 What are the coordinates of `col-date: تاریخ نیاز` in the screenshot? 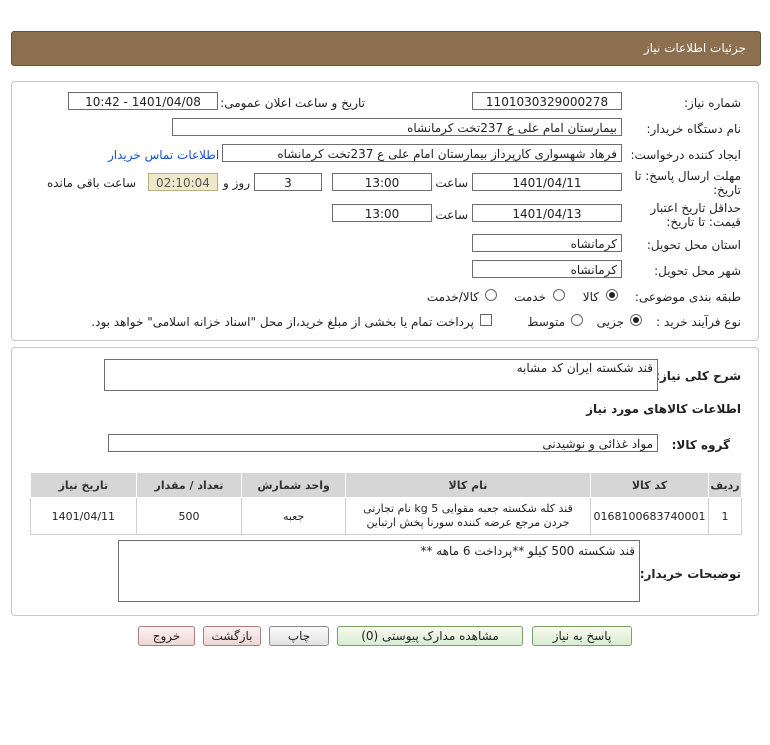 It's located at (83, 485).